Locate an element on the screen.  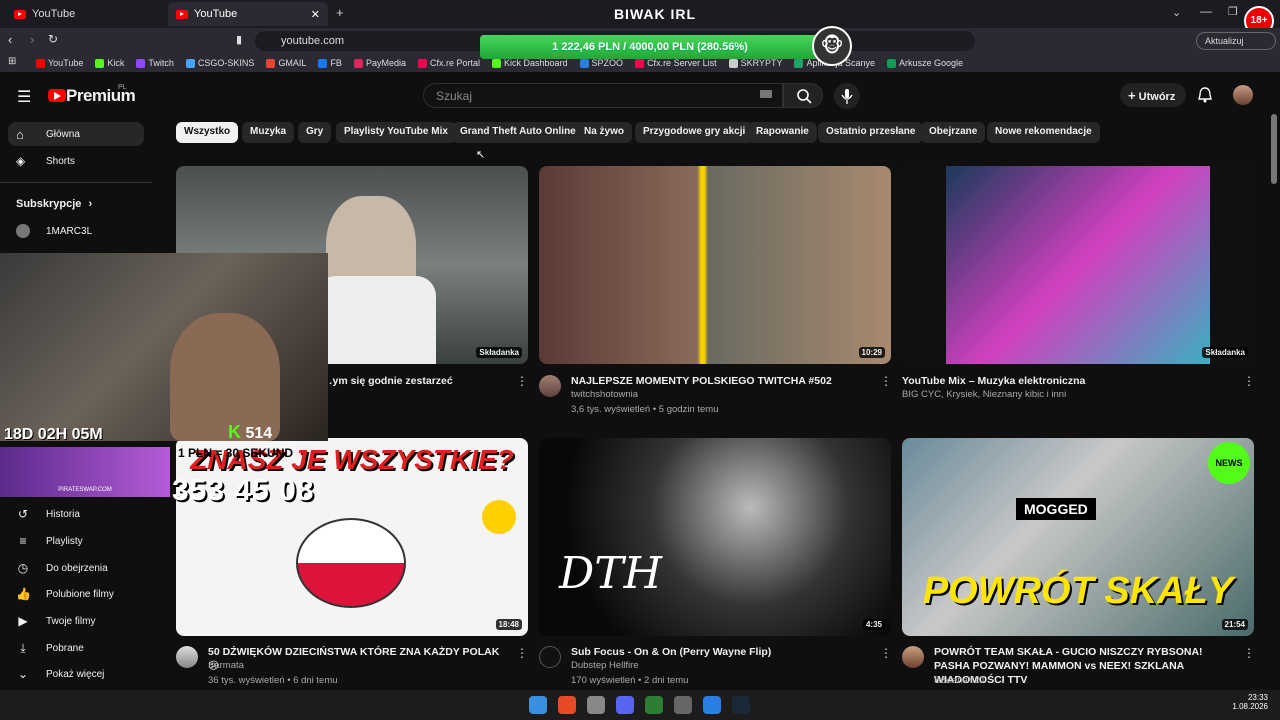
tab-label: YouTube is located at coordinates (54, 14).